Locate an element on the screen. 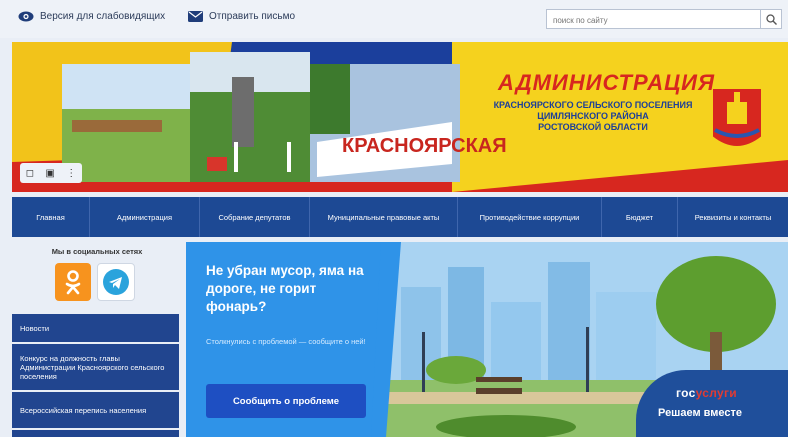 This screenshot has width=788, height=437. telegram-icon is located at coordinates (116, 282).